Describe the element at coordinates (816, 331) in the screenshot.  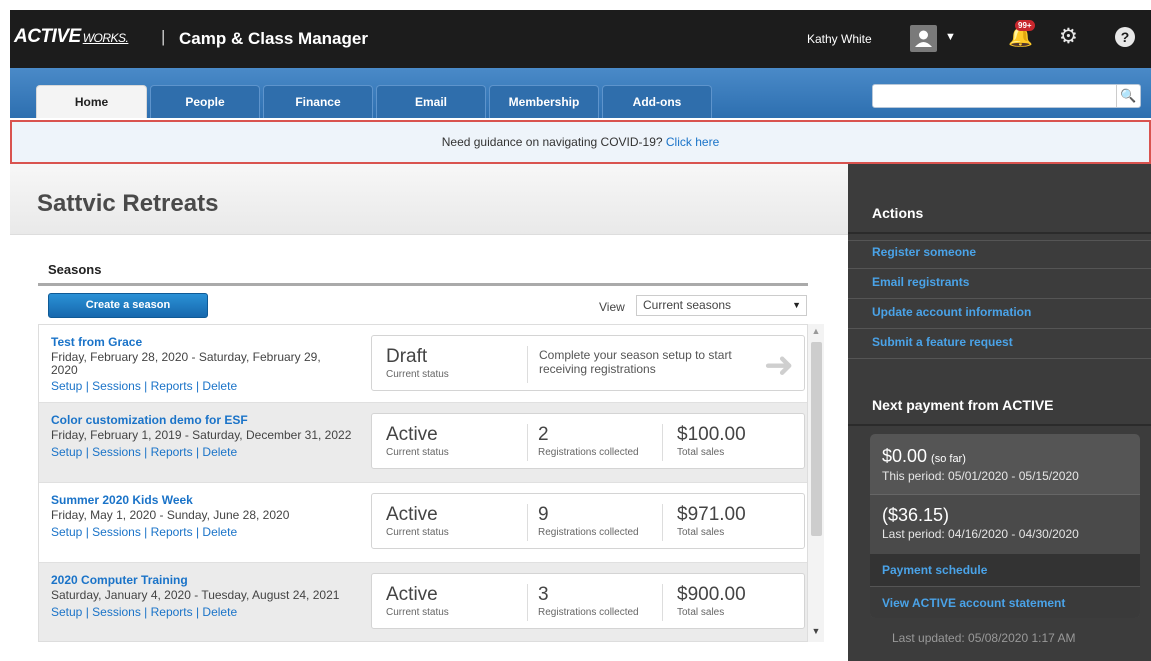
I see `scroll-up-icon: ▲` at that location.